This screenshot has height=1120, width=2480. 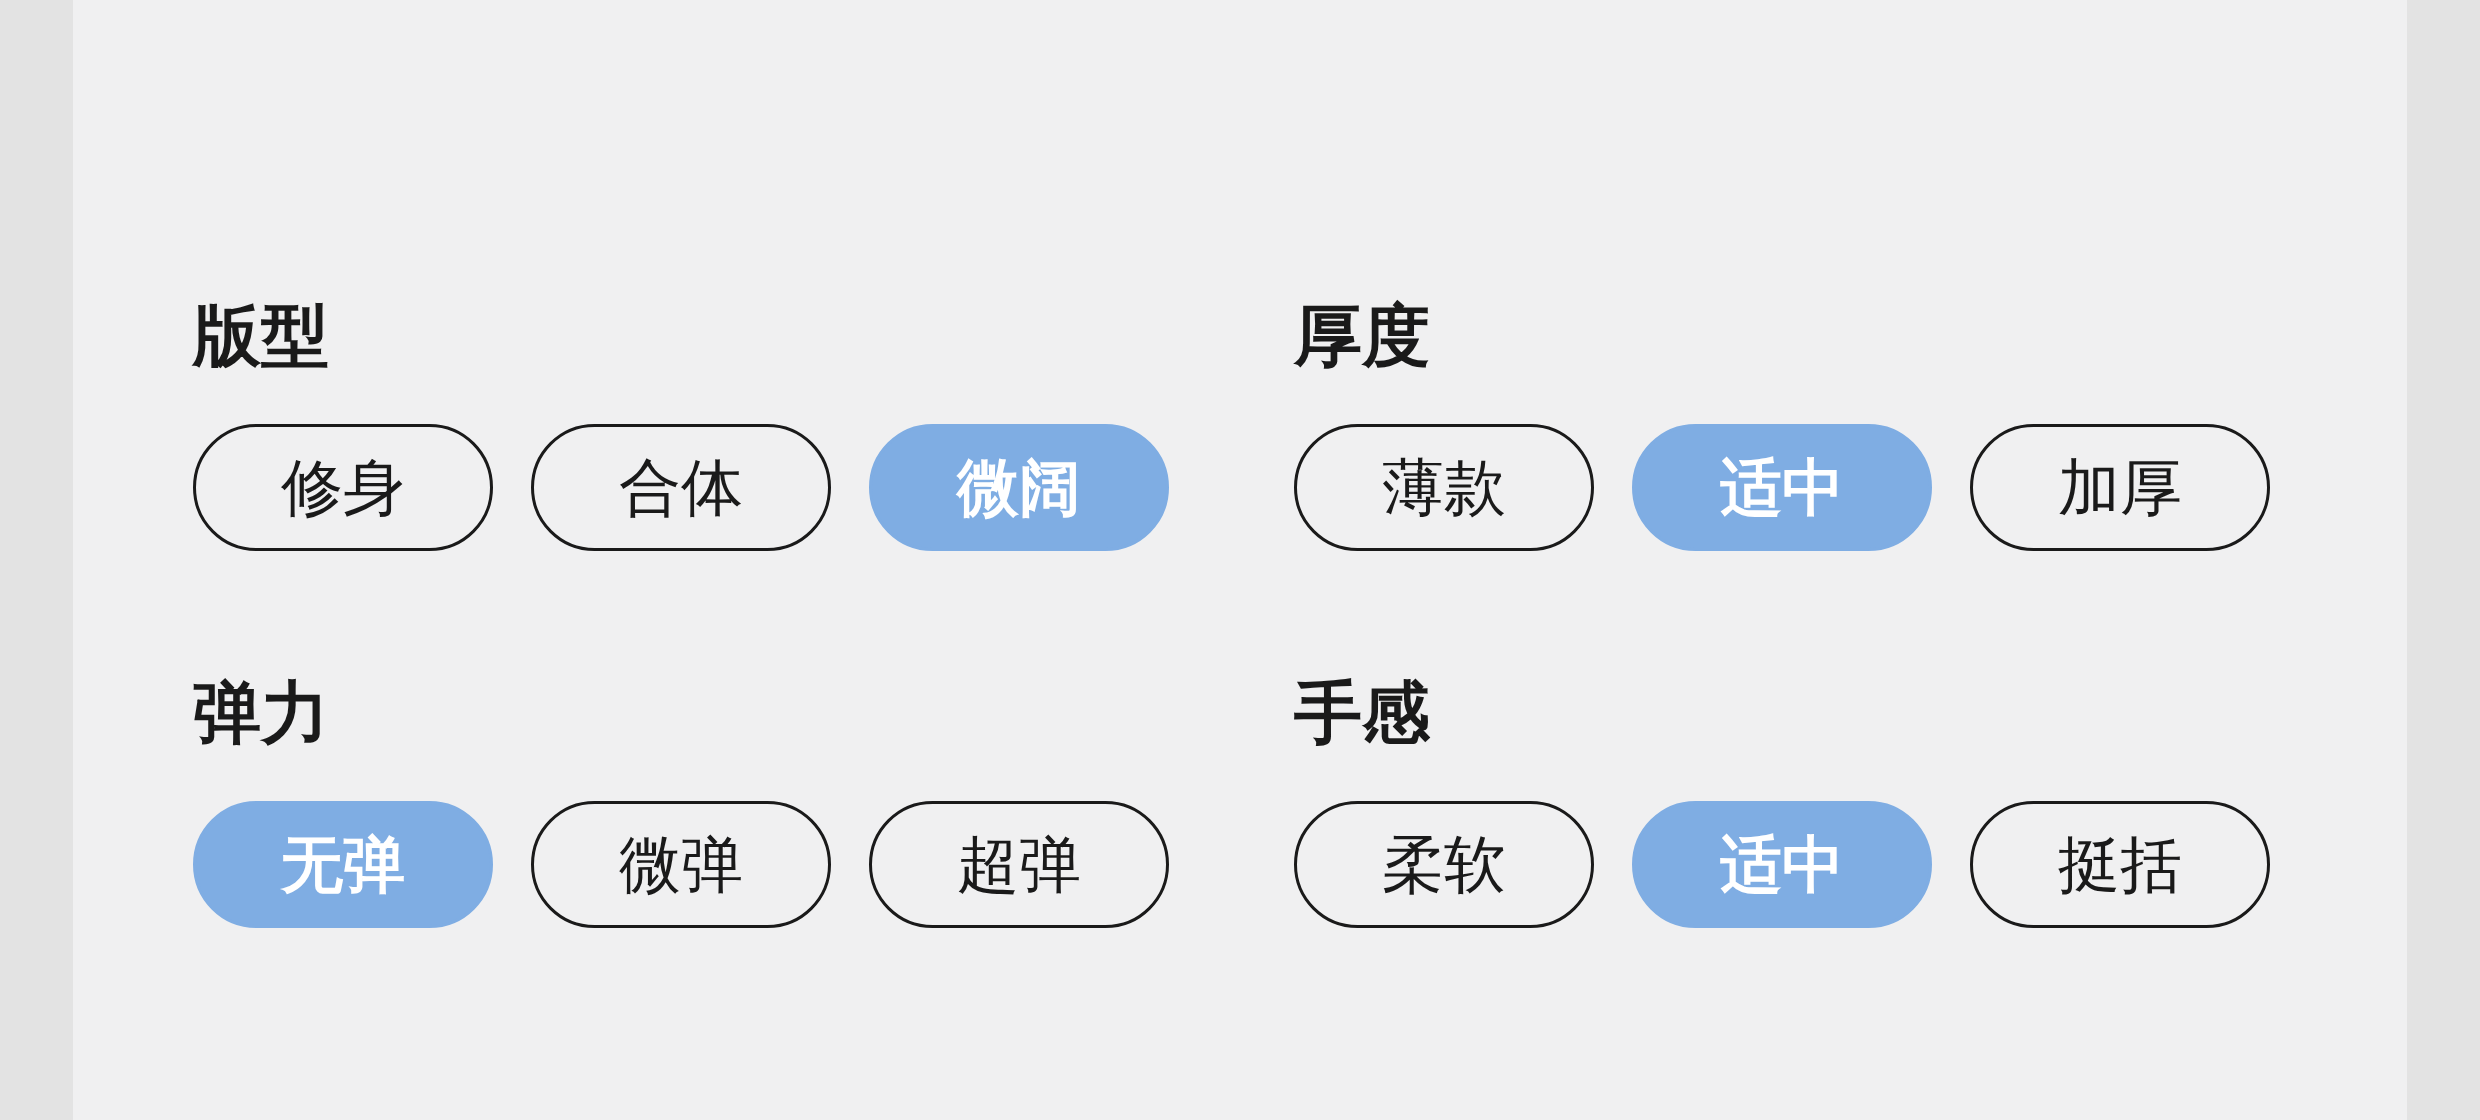 What do you see at coordinates (1362, 336) in the screenshot?
I see `section-heading: 厚度` at bounding box center [1362, 336].